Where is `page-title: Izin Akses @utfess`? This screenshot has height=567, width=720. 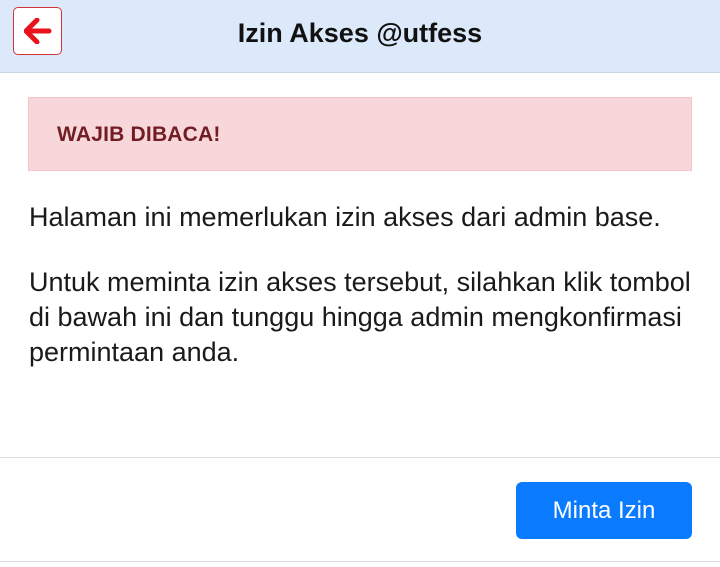 page-title: Izin Akses @utfess is located at coordinates (360, 33).